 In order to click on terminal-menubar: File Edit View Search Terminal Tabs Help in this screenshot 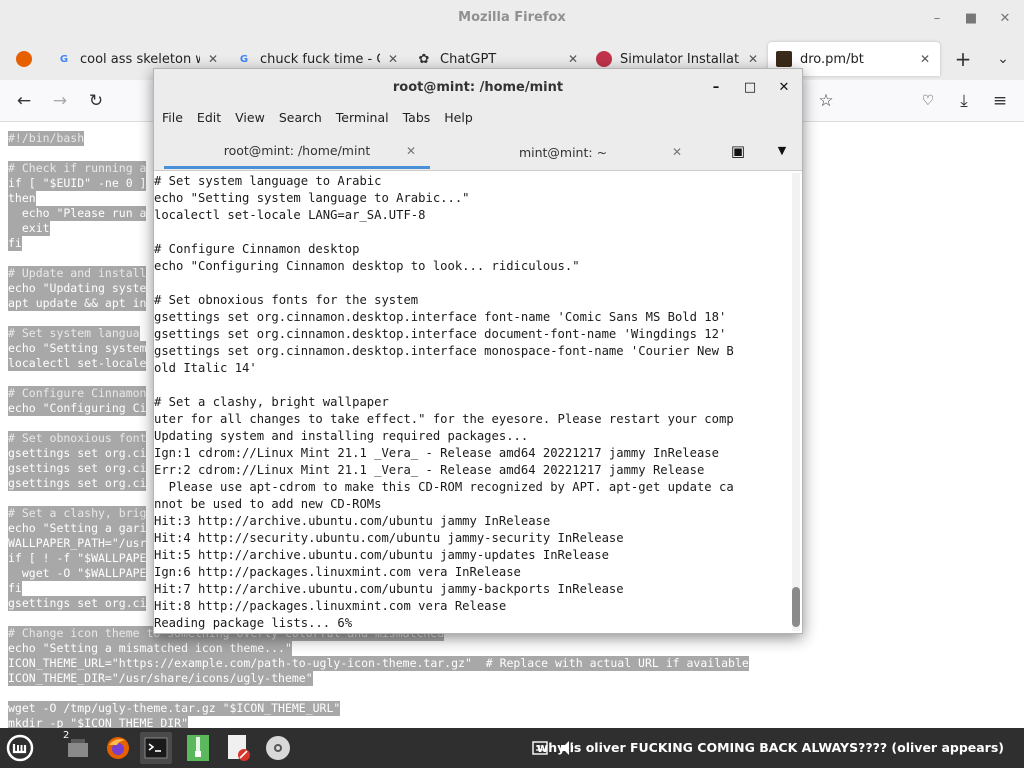, I will do `click(478, 119)`.